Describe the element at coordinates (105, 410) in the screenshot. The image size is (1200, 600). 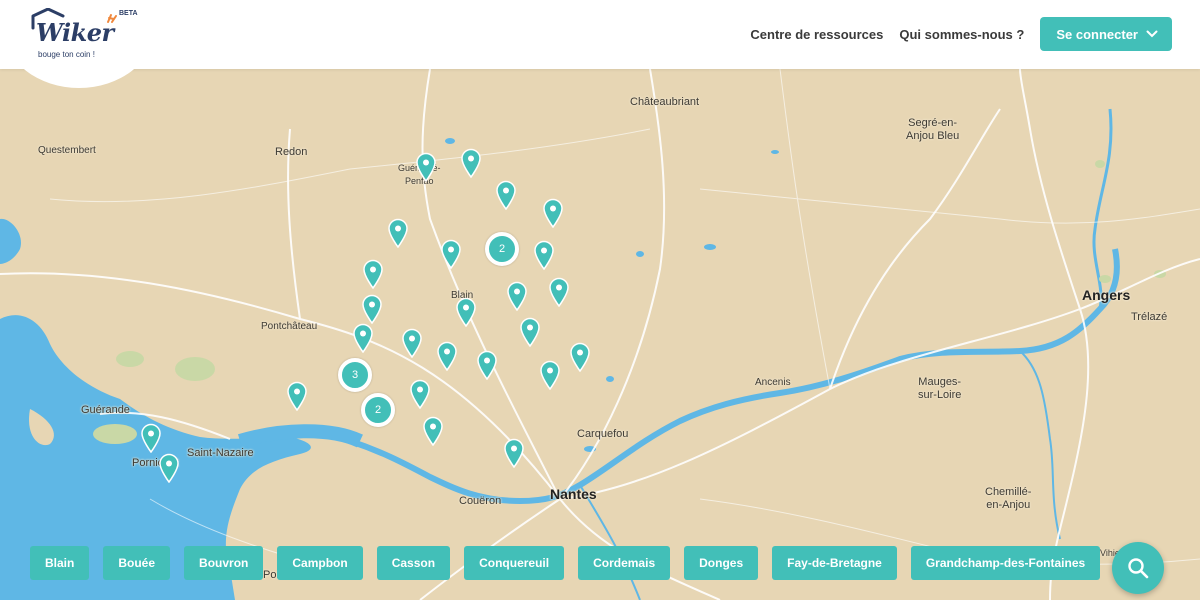
I see `place-label-guerande: Guérande` at that location.